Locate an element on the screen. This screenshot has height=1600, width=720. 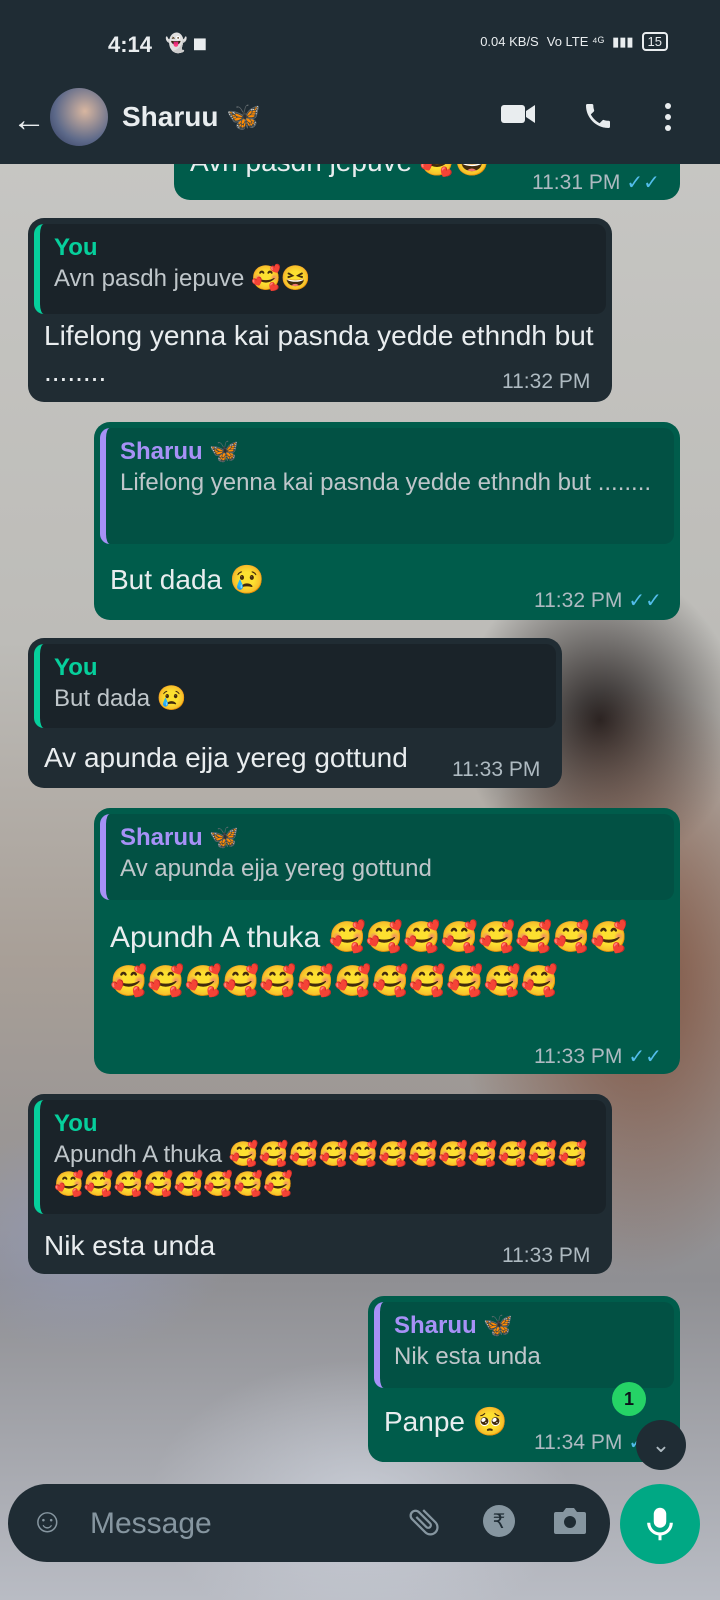
message-time: 11:32 PM ✓✓ is located at coordinates (598, 600).